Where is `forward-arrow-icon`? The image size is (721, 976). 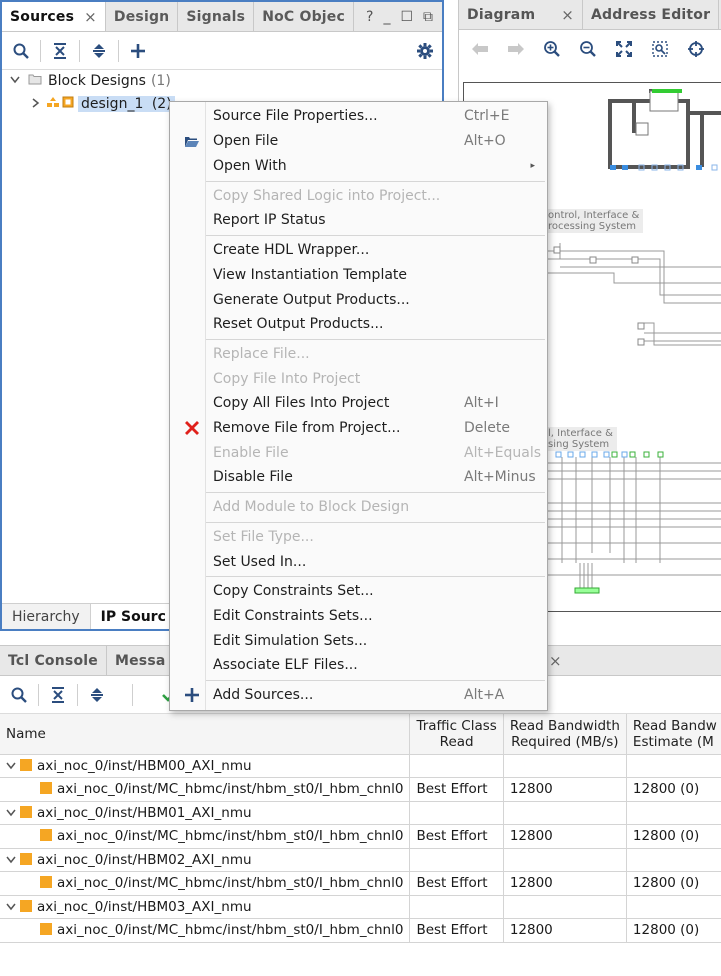
forward-arrow-icon is located at coordinates (516, 49).